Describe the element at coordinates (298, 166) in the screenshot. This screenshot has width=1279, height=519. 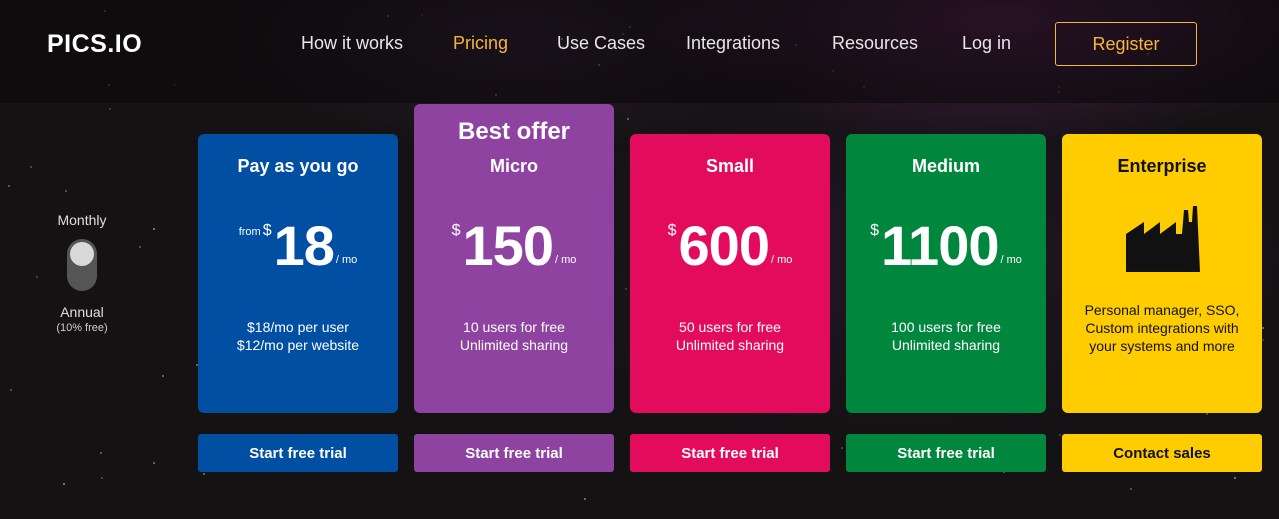
I see `plan-name: Pay as you go` at that location.